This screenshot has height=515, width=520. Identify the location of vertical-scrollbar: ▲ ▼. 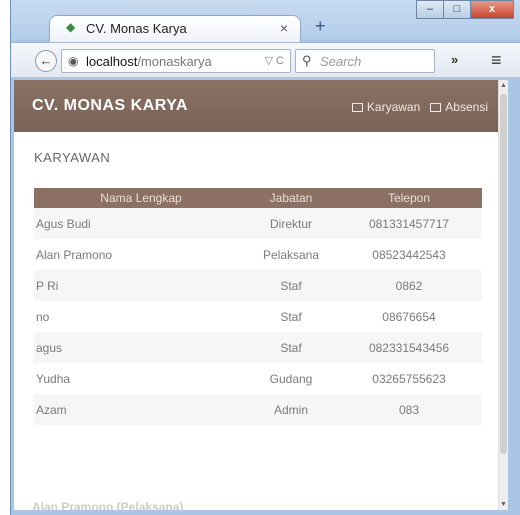
(503, 295).